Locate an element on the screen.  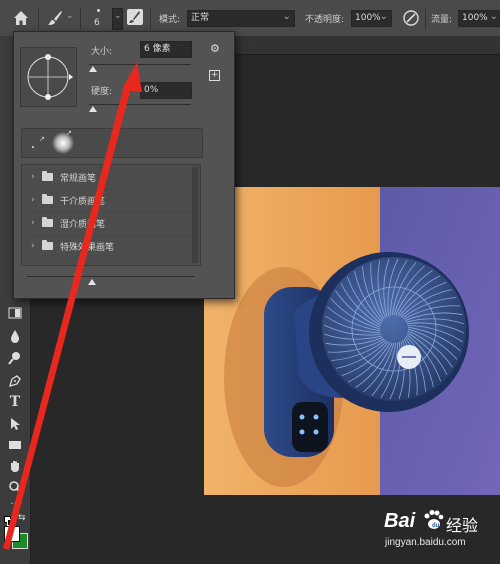
mode-label: 模式: is located at coordinates (170, 20).